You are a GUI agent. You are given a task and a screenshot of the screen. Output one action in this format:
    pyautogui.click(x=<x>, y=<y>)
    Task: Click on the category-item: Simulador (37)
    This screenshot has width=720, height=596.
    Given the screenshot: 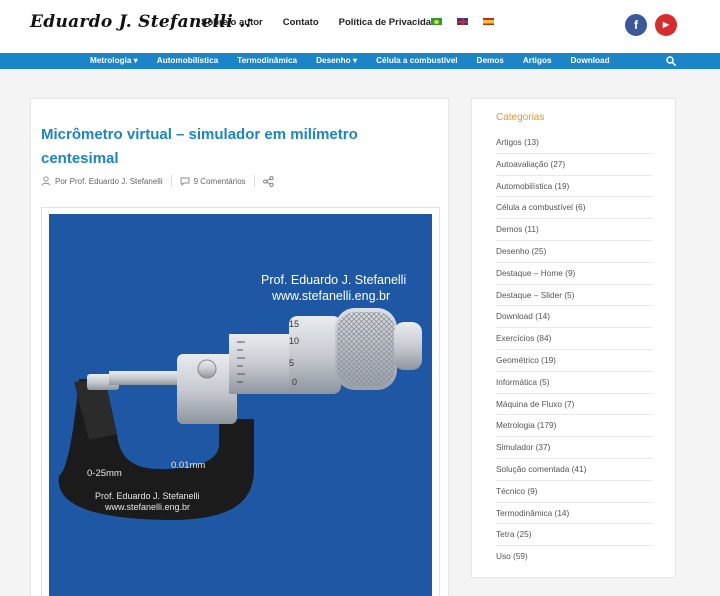 What is the action you would take?
    pyautogui.click(x=574, y=448)
    